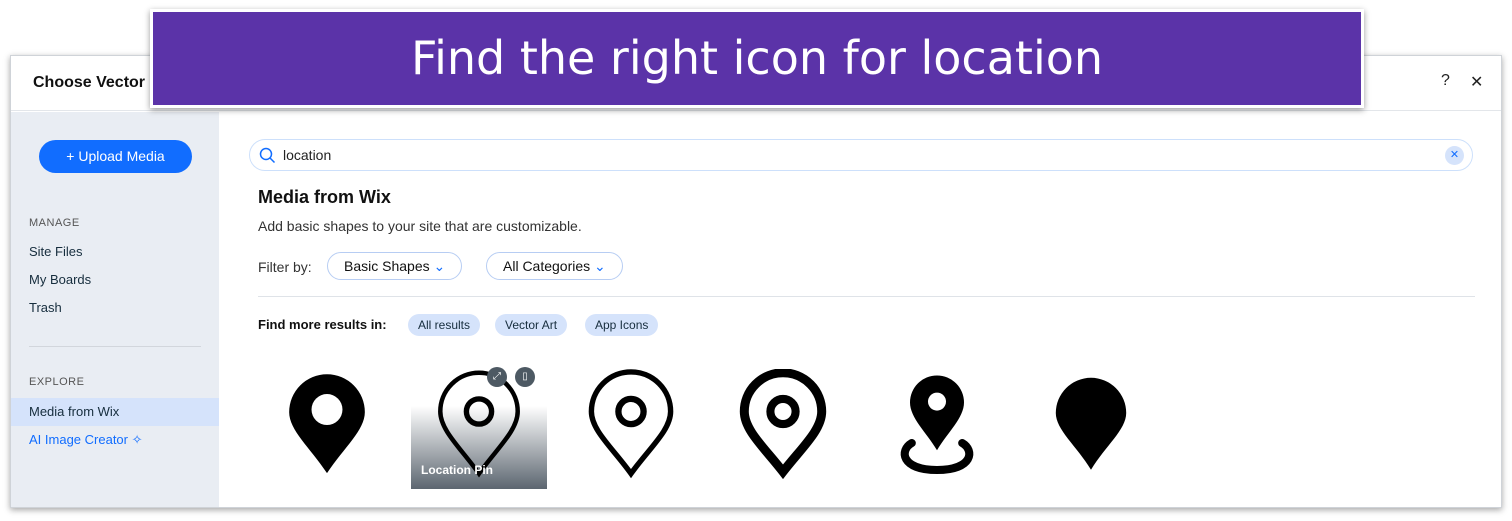  Describe the element at coordinates (1445, 81) in the screenshot. I see `help-button: ?` at that location.